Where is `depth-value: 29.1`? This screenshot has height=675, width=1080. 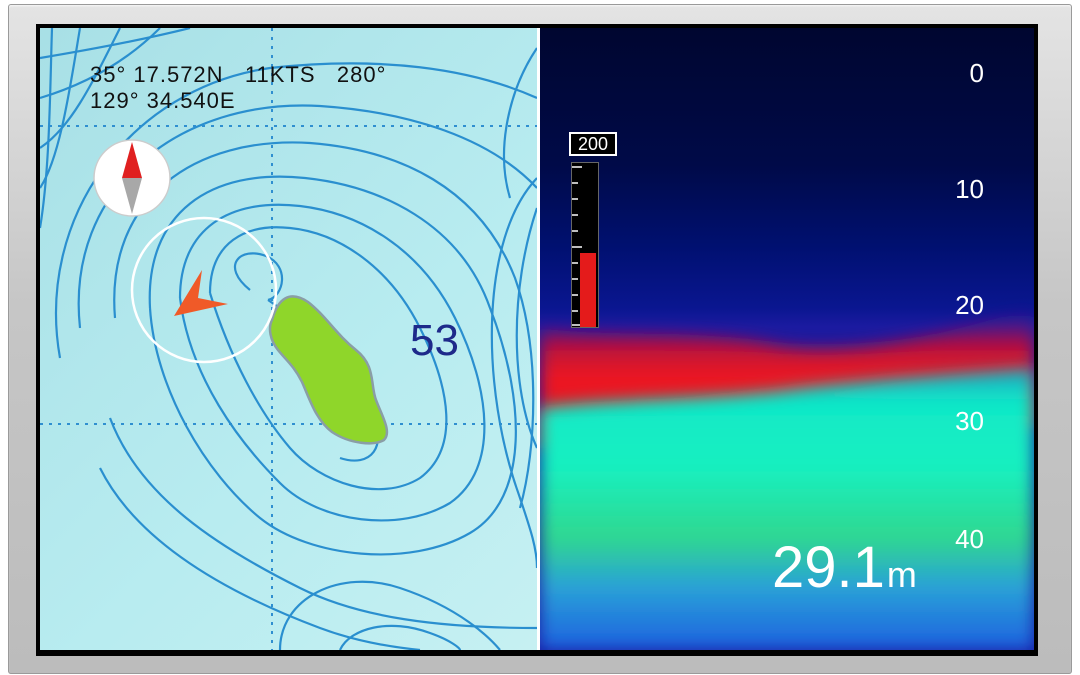 depth-value: 29.1 is located at coordinates (828, 567).